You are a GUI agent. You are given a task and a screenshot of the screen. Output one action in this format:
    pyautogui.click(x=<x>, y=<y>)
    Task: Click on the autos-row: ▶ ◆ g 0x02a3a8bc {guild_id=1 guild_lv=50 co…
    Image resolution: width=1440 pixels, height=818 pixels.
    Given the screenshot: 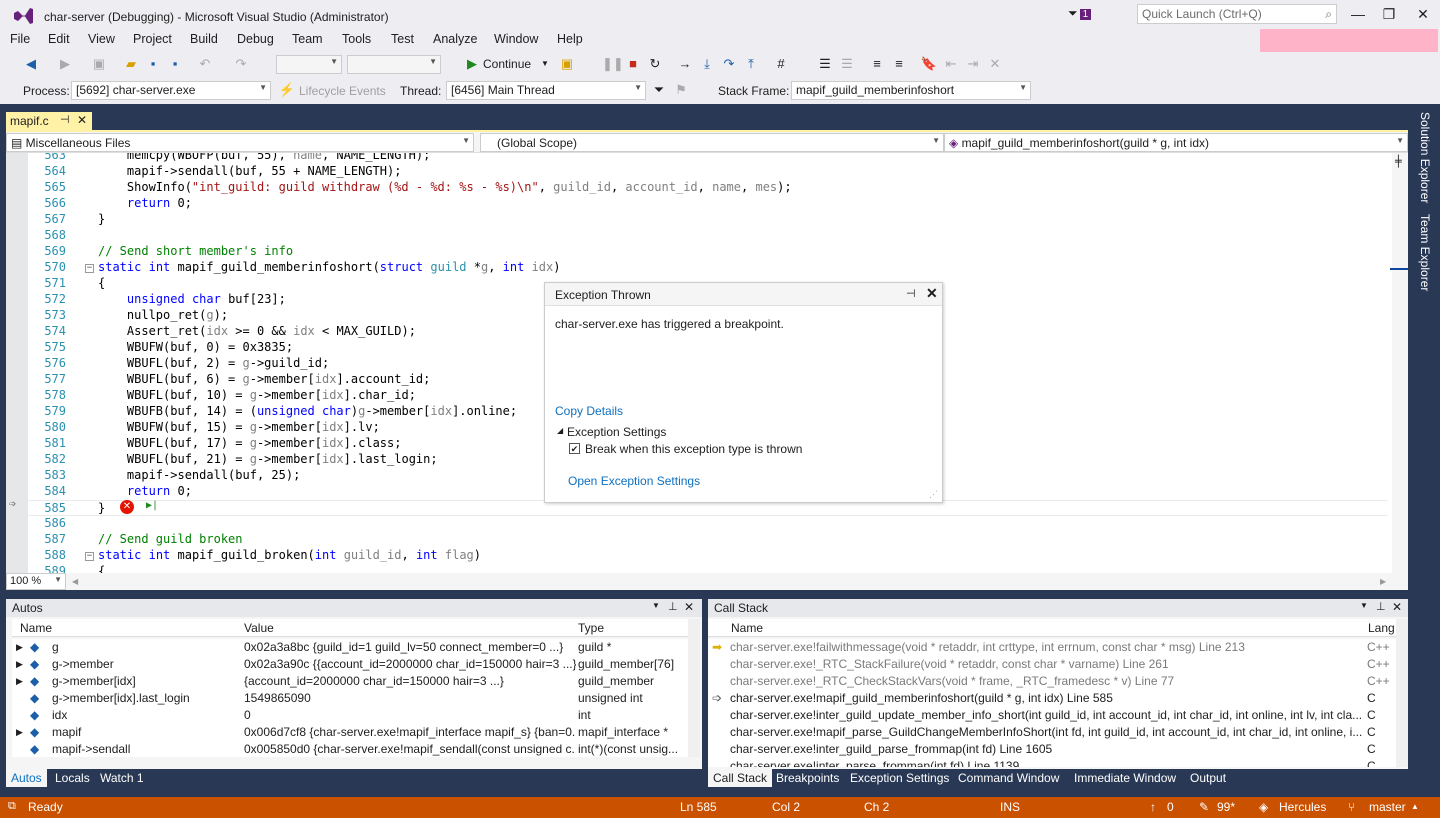 What is the action you would take?
    pyautogui.click(x=350, y=647)
    